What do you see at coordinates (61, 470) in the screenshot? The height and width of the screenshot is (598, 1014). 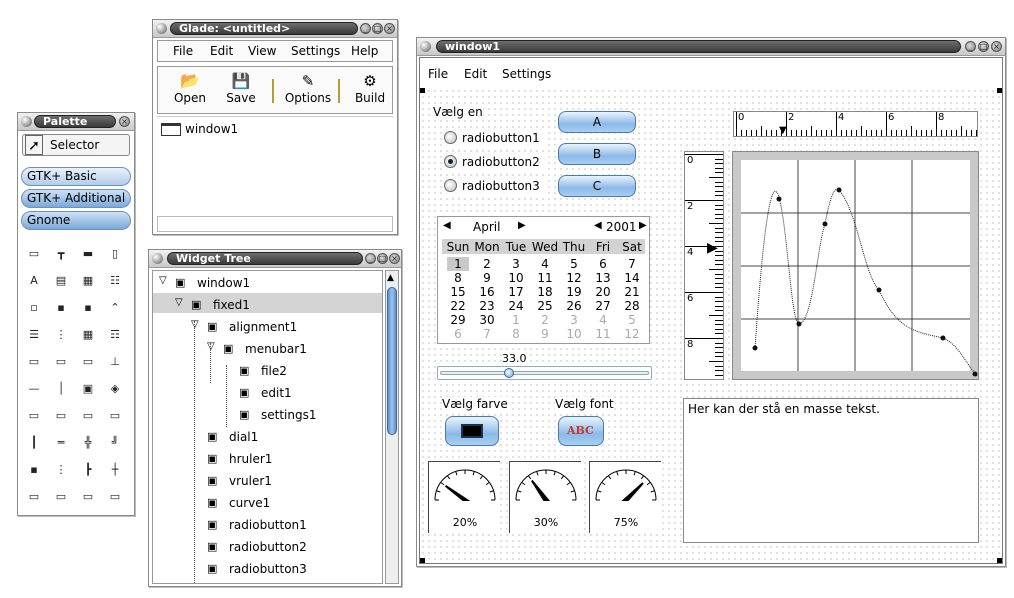 I see `palette-widget-vscale-icon: ⋮` at bounding box center [61, 470].